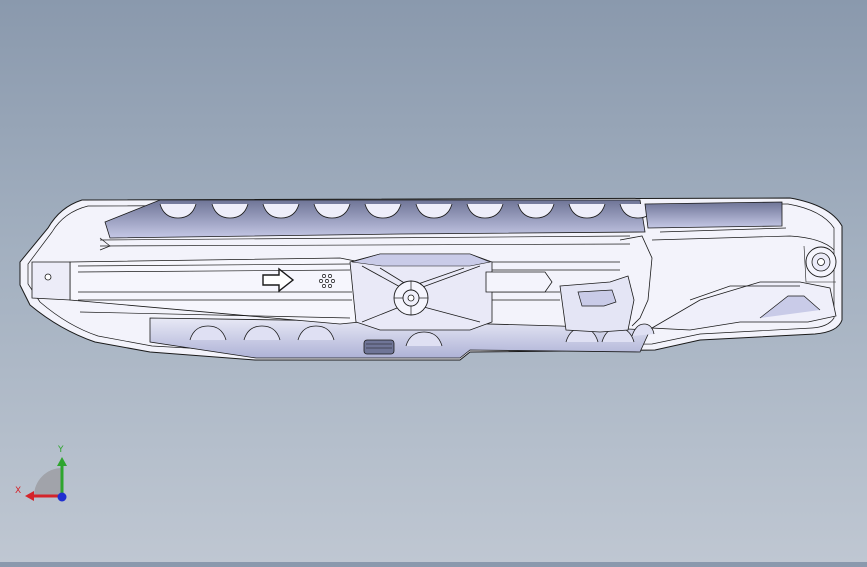 This screenshot has width=867, height=567. I want to click on right-slot, so click(519, 282).